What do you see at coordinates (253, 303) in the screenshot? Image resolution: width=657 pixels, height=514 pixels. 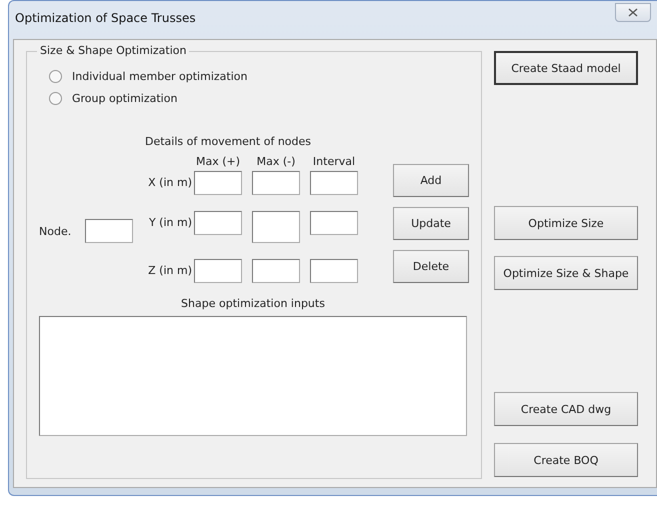 I see `section-heading: Shape optimization inputs` at bounding box center [253, 303].